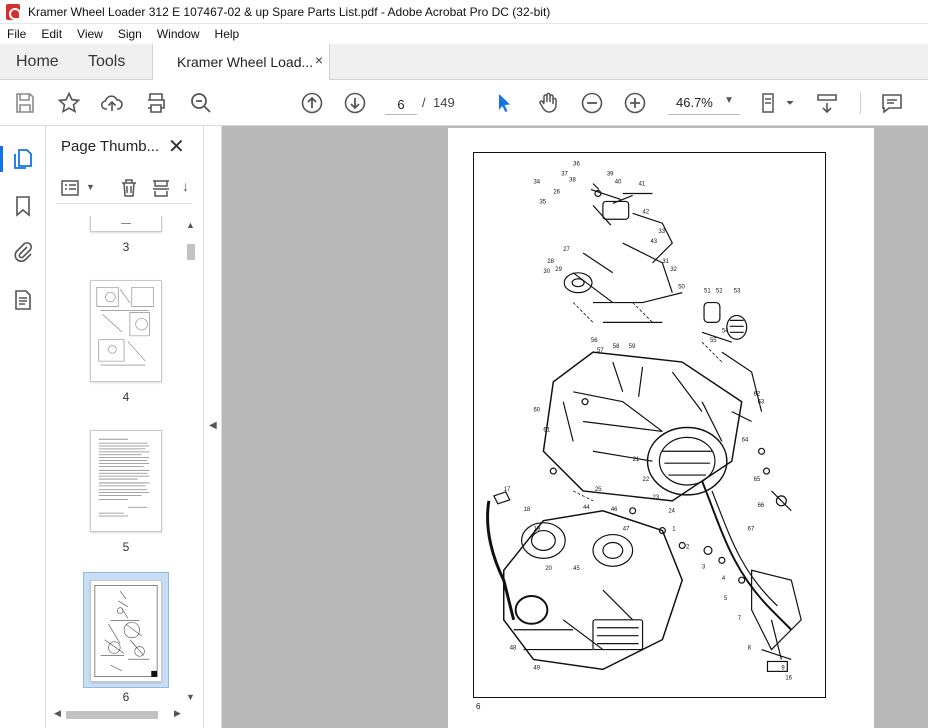 The width and height of the screenshot is (928, 728). I want to click on part-callout: 35, so click(542, 202).